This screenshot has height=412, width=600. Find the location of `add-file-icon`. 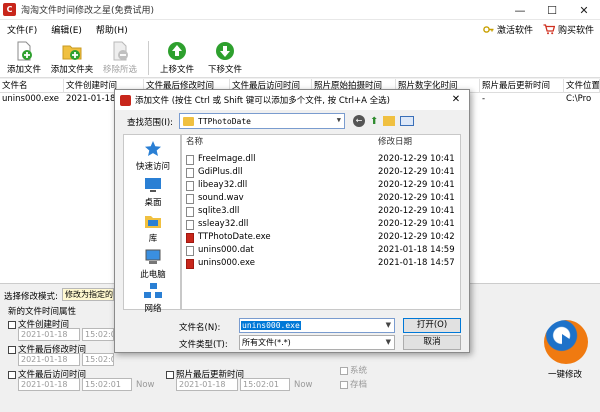

add-file-icon is located at coordinates (24, 51).